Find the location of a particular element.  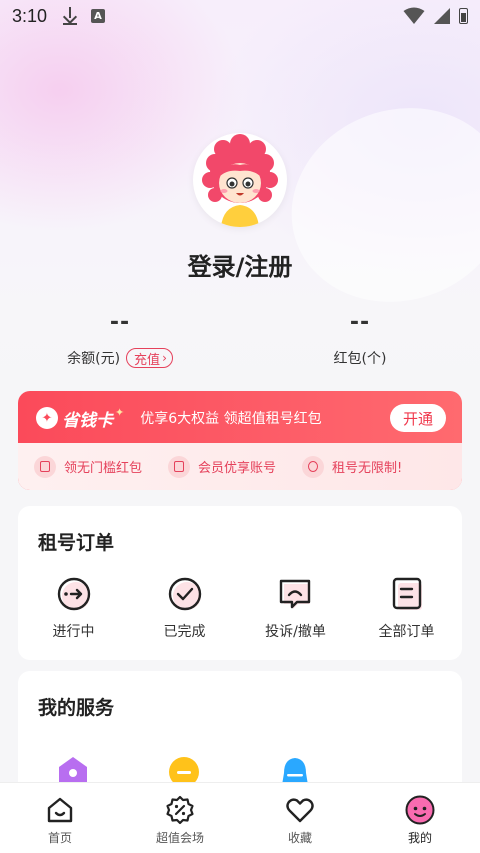

redpacket-icon is located at coordinates (45, 466).